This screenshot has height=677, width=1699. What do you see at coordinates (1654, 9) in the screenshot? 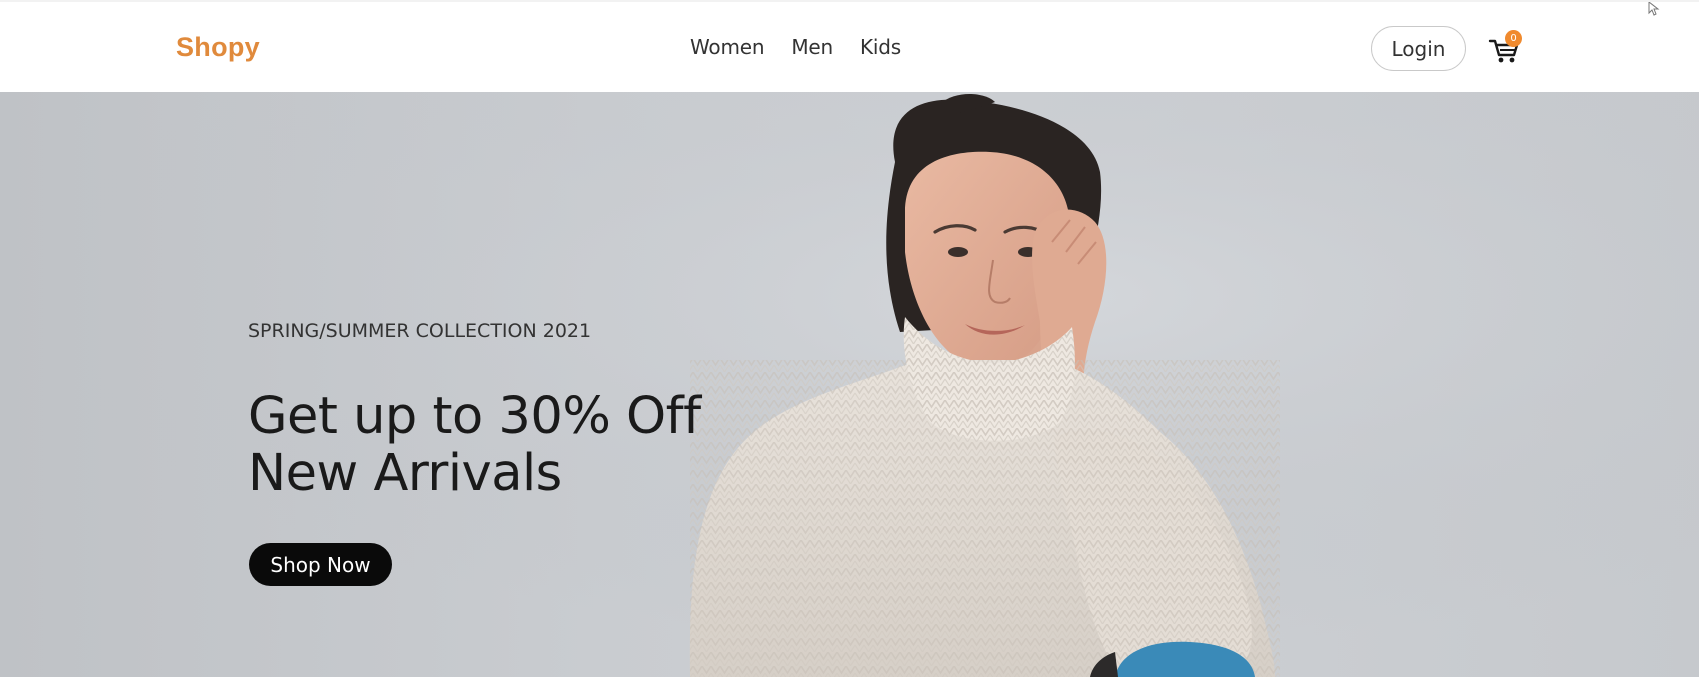
I see `mouse-cursor-icon` at bounding box center [1654, 9].